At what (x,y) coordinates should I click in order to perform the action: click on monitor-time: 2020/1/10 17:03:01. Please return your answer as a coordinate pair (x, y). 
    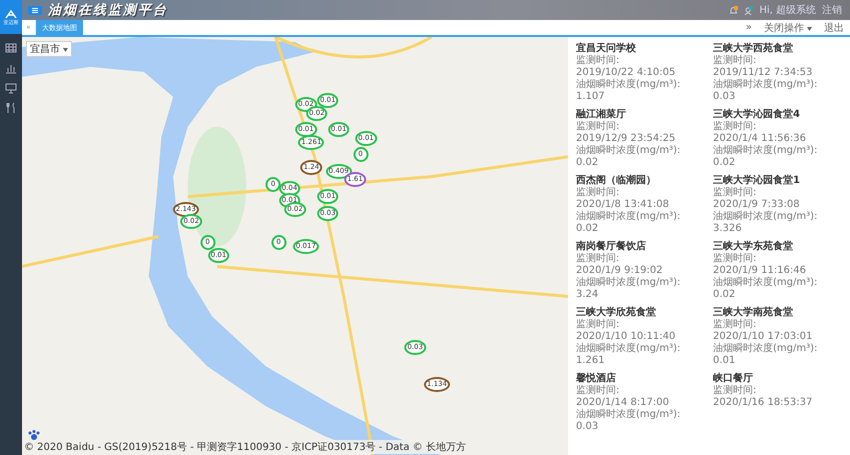
    Looking at the image, I should click on (763, 336).